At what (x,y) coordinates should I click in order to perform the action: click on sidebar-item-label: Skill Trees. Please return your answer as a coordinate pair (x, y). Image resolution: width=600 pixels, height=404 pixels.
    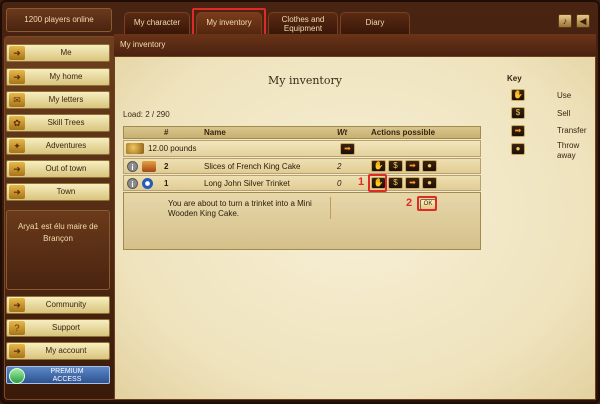
    Looking at the image, I should click on (66, 122).